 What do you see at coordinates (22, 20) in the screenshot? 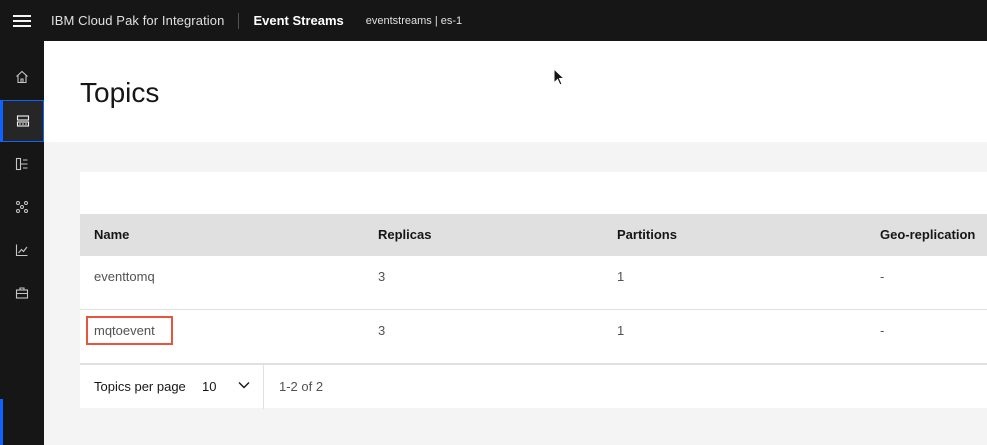
I see `menu-icon` at bounding box center [22, 20].